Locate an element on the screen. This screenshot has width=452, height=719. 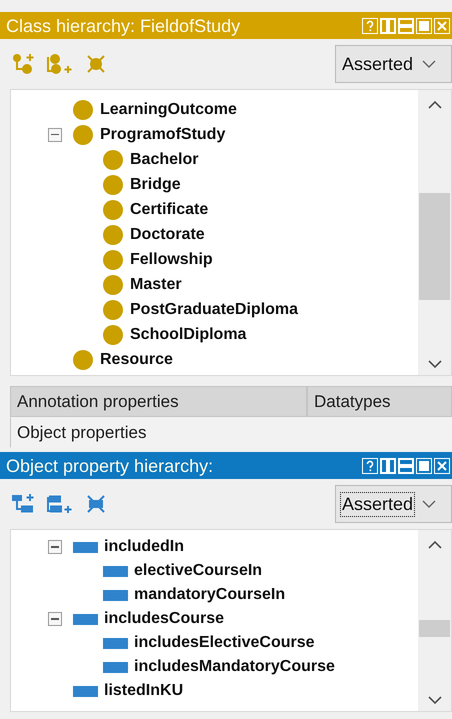
tree-item: Bachelor is located at coordinates (164, 159).